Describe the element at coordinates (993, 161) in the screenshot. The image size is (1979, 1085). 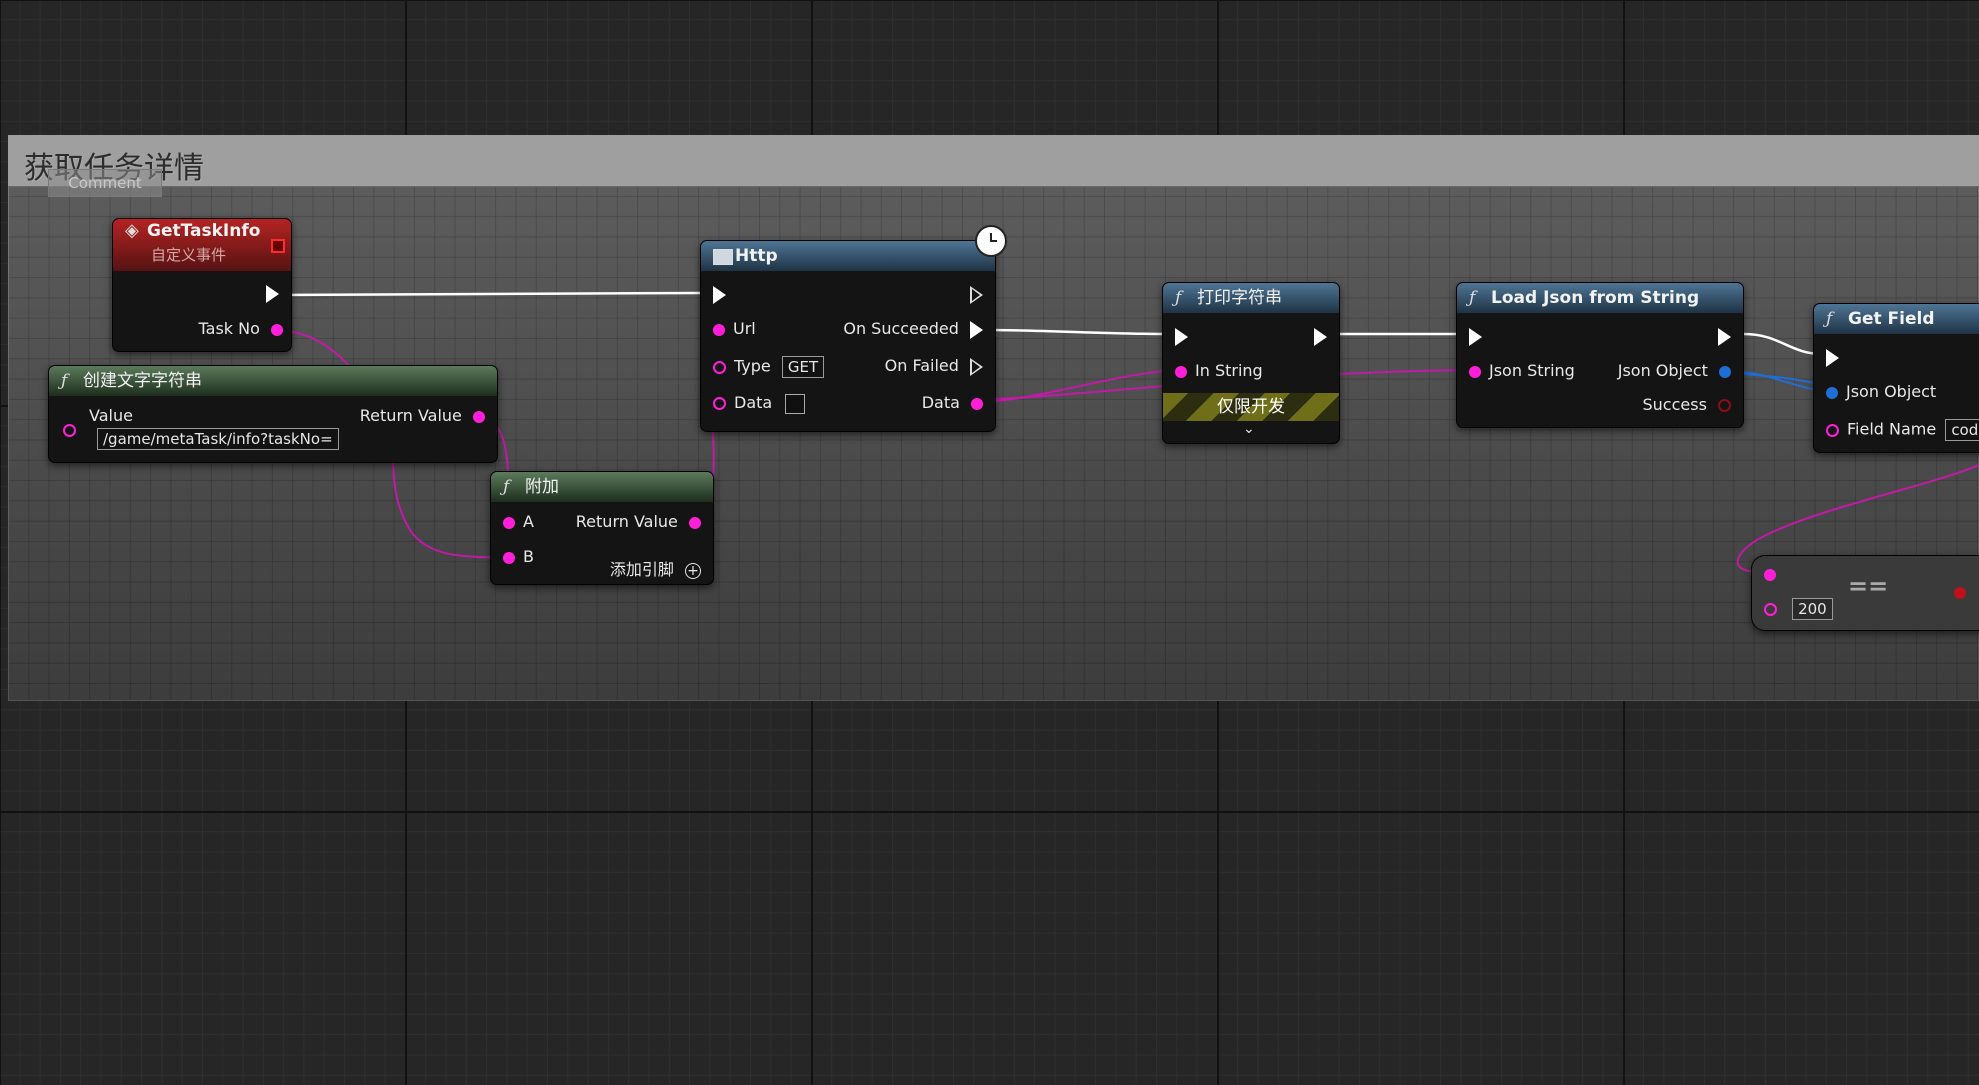
I see `comment-header: 获取任务详情` at that location.